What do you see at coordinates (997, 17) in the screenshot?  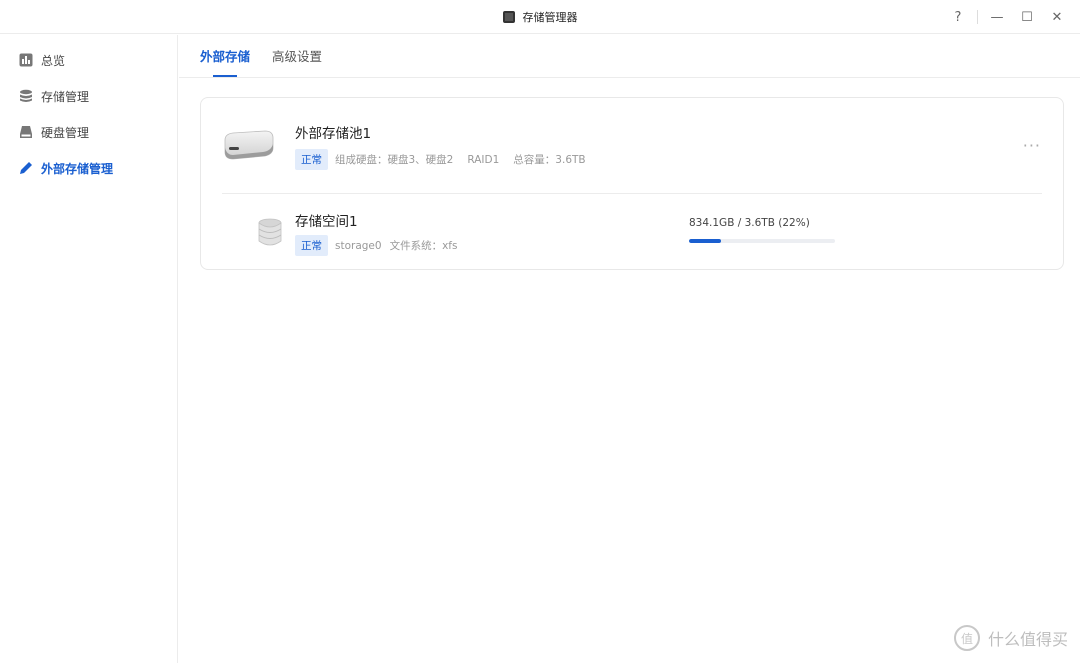 I see `minimize-button: —` at bounding box center [997, 17].